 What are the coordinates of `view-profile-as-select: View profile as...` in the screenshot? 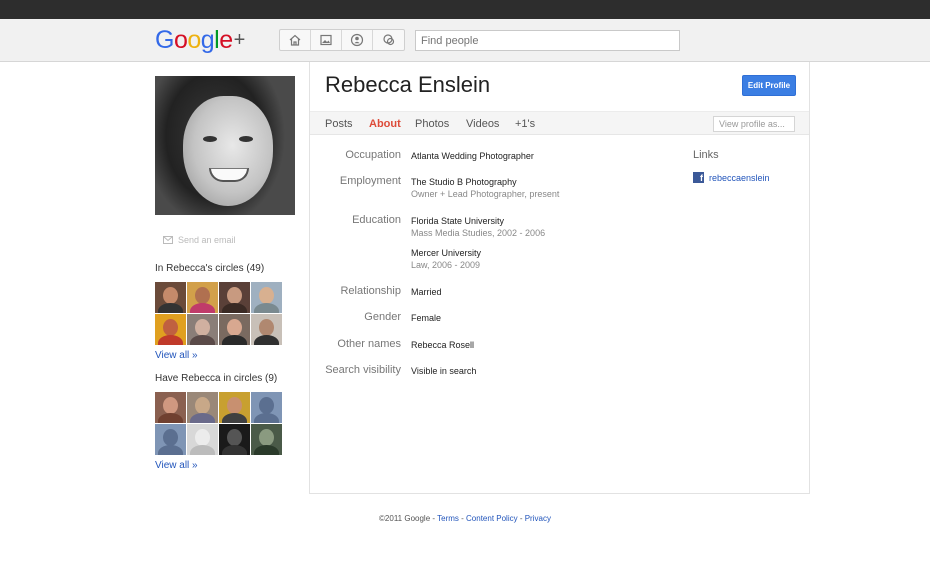 It's located at (754, 124).